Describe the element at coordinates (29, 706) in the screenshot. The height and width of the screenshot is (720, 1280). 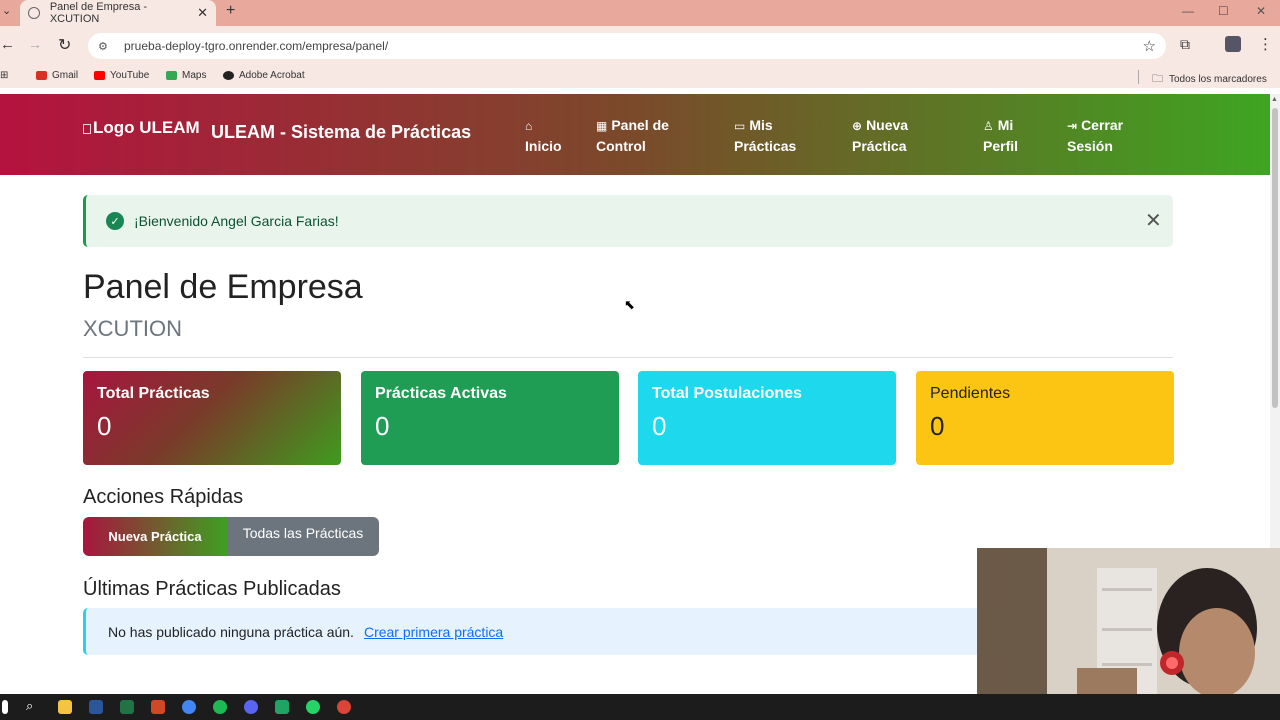
I see `search-icon: ⌕` at that location.